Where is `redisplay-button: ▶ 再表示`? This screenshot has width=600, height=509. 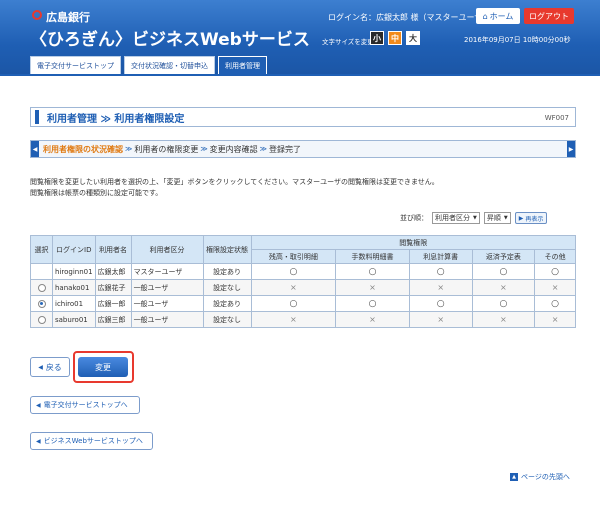
redisplay-button: ▶ 再表示 is located at coordinates (531, 218).